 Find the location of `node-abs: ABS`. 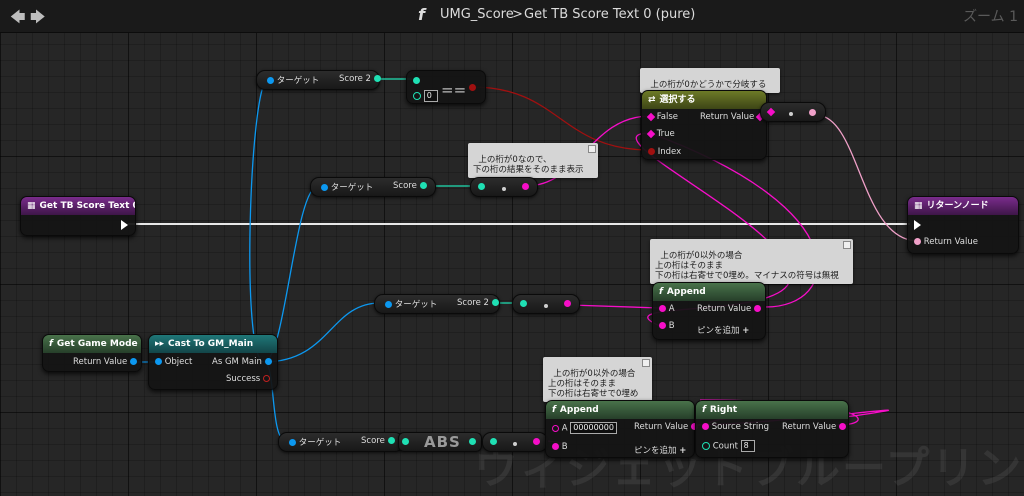

node-abs: ABS is located at coordinates (440, 442).